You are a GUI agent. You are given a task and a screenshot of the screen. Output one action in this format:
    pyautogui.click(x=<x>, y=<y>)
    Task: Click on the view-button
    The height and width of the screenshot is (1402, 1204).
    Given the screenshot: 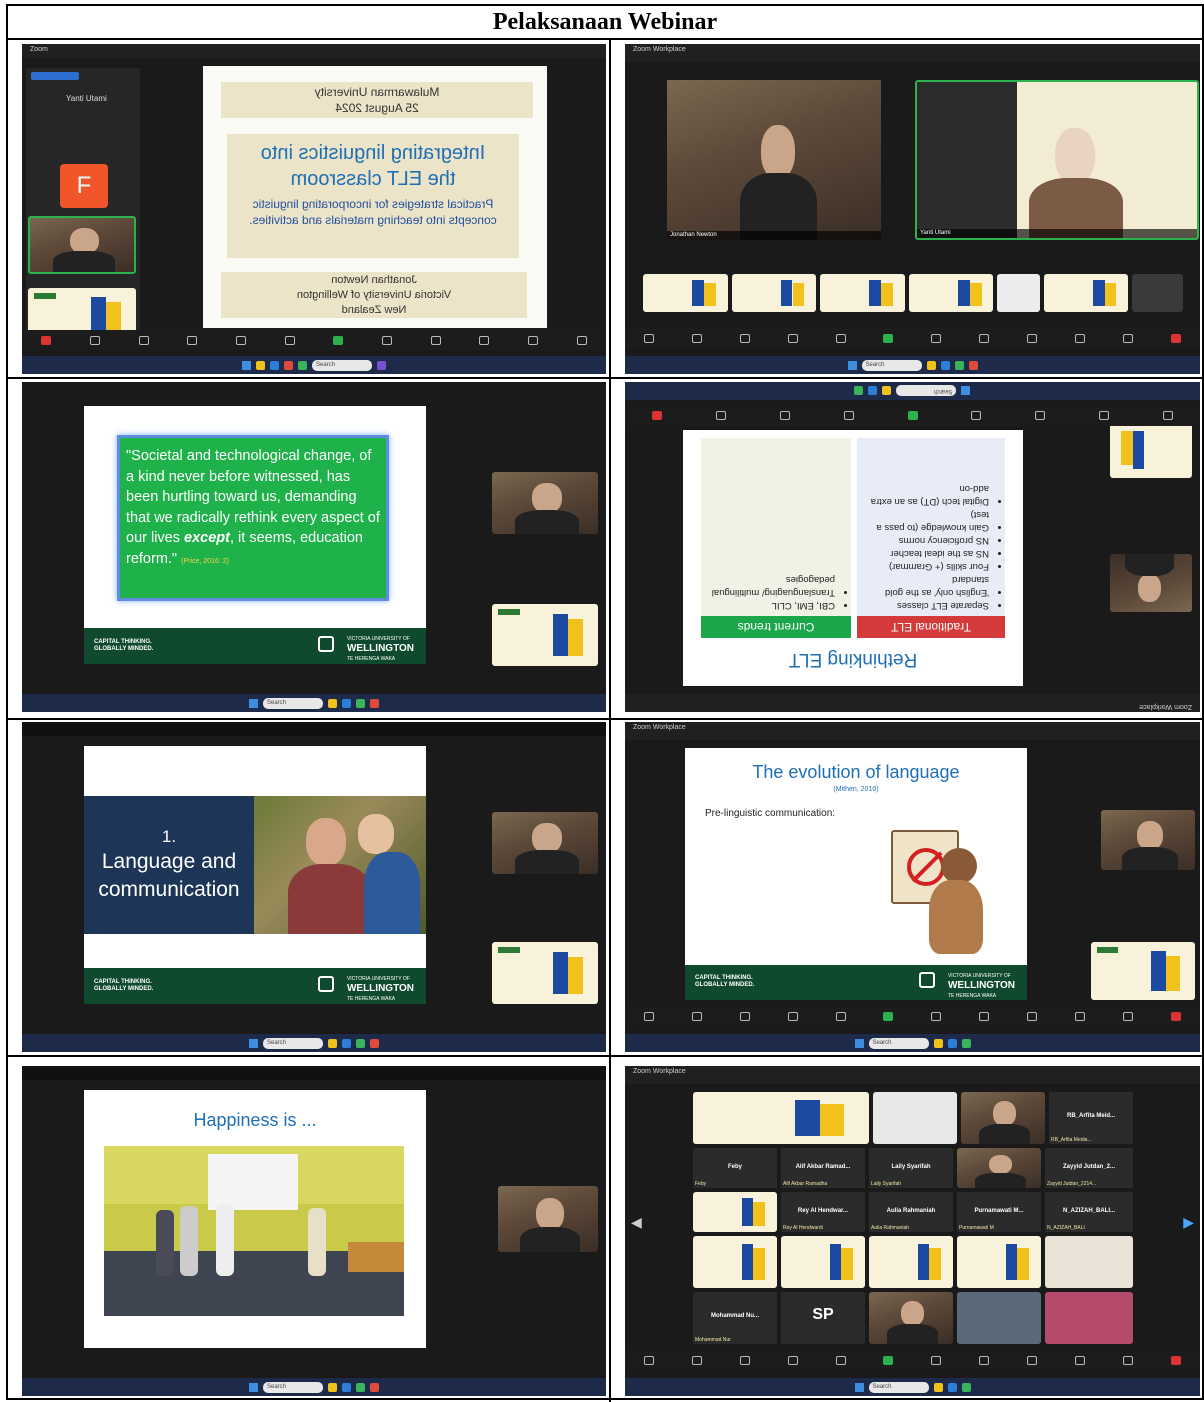 What is the action you would take?
    pyautogui.click(x=55, y=76)
    